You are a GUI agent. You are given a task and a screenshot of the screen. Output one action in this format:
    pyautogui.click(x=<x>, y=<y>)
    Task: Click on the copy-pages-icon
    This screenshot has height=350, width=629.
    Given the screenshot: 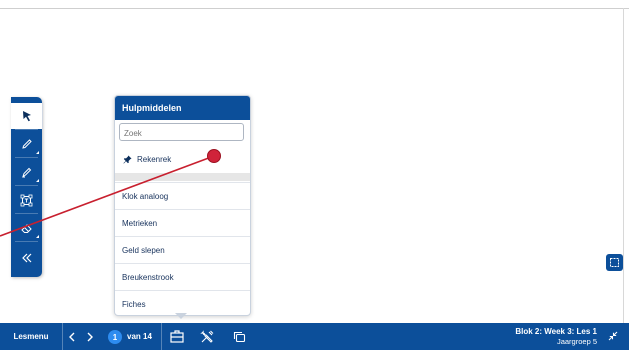 What is the action you would take?
    pyautogui.click(x=239, y=336)
    